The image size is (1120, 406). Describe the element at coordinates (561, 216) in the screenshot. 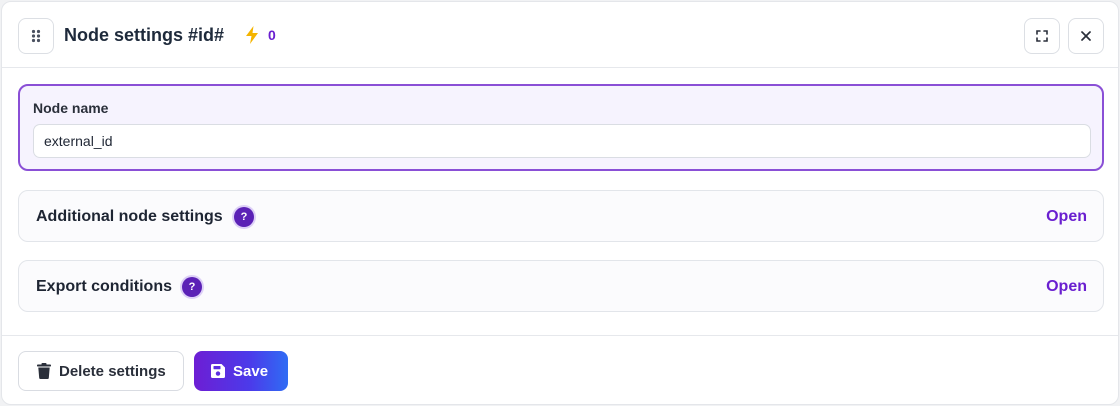

I see `additional-node-settings-section: Additional node settings ? Open` at that location.